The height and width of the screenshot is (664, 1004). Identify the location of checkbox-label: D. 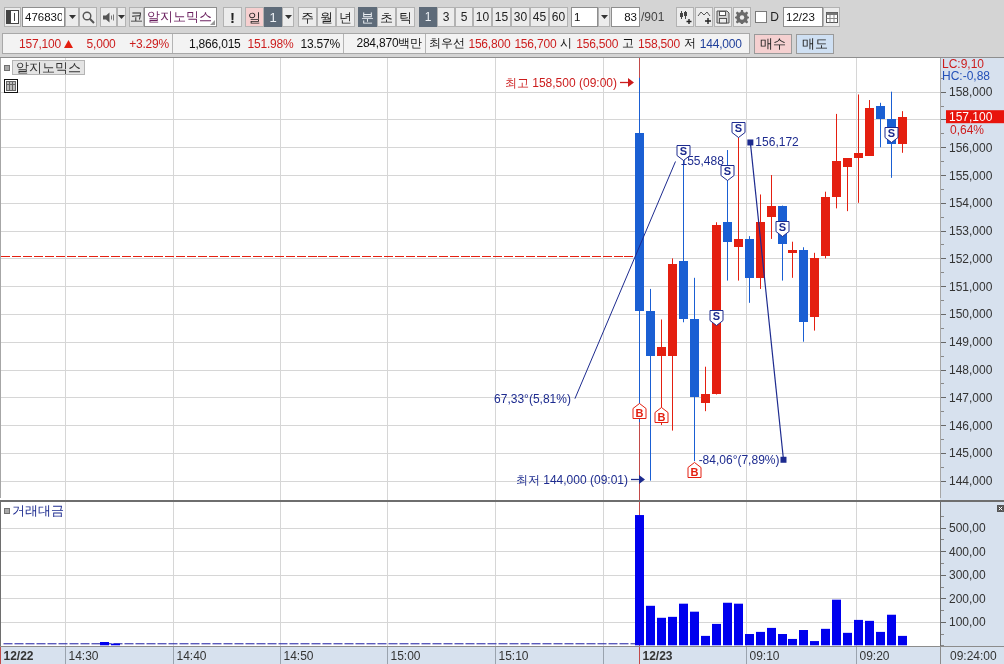
(775, 17).